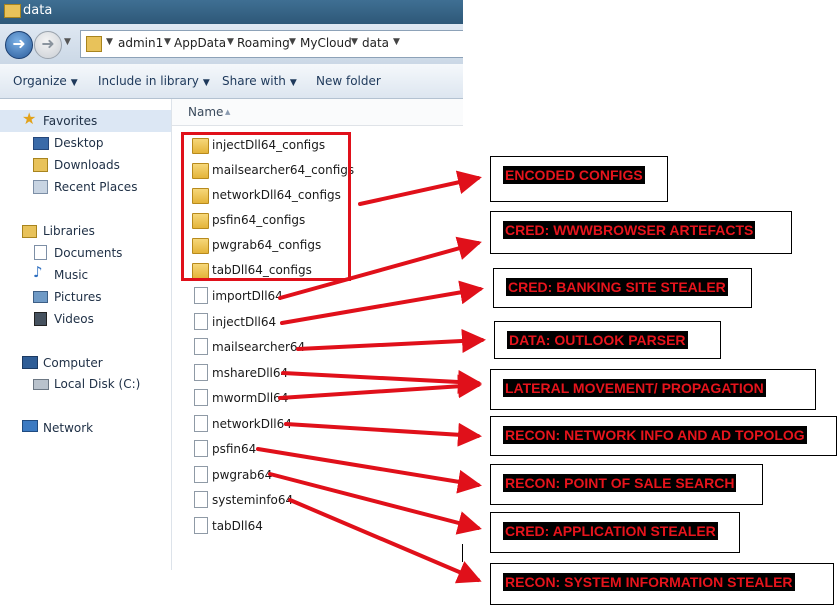 This screenshot has height=612, width=837. What do you see at coordinates (38, 10) in the screenshot?
I see `window-title: data` at bounding box center [38, 10].